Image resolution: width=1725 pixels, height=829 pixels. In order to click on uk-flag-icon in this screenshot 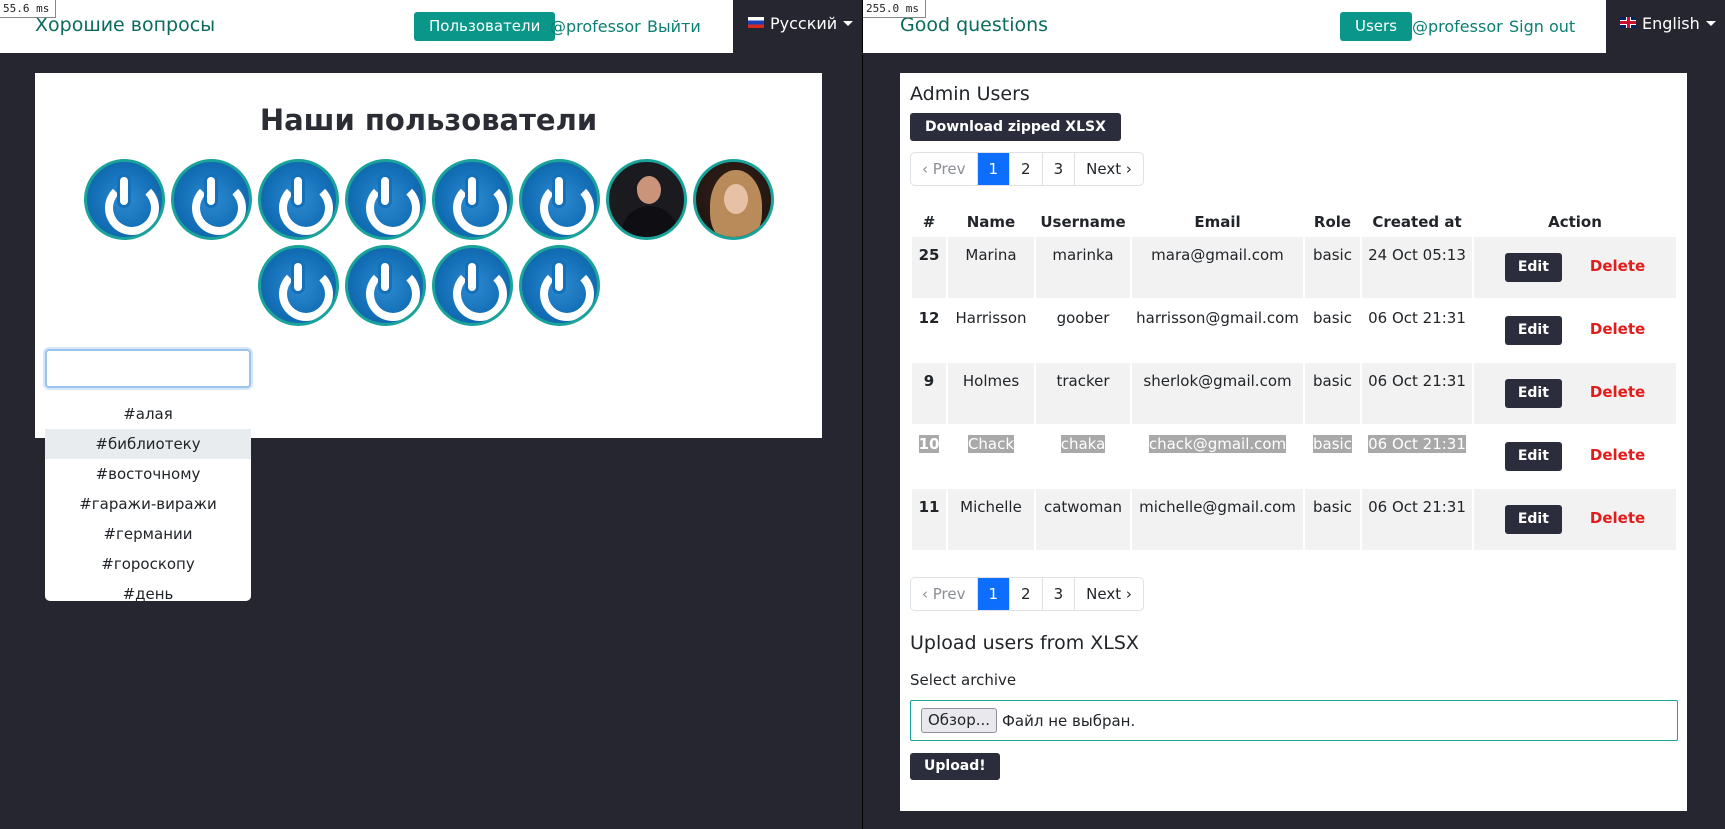, I will do `click(1628, 22)`.